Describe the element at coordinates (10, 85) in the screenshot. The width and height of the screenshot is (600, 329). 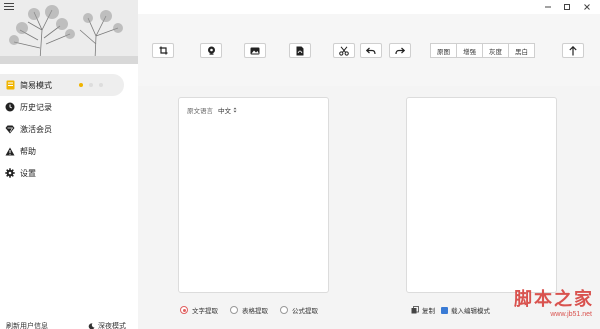
I see `notebook-icon` at that location.